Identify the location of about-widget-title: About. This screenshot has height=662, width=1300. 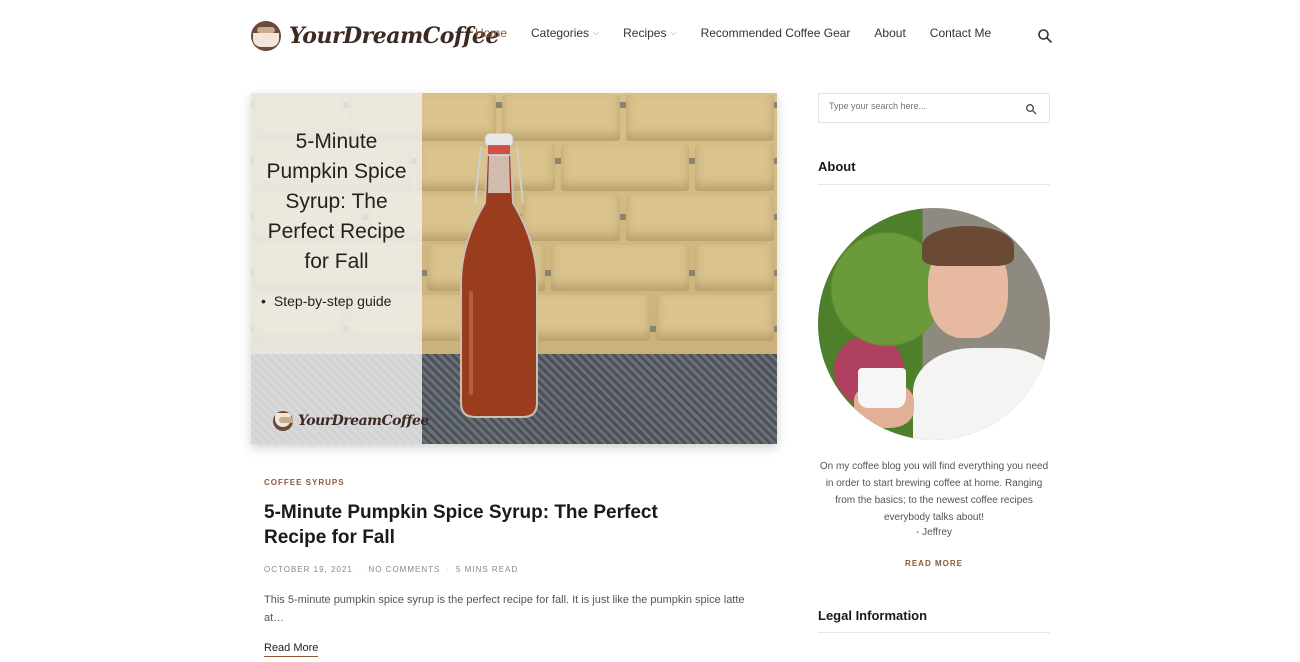
(837, 166).